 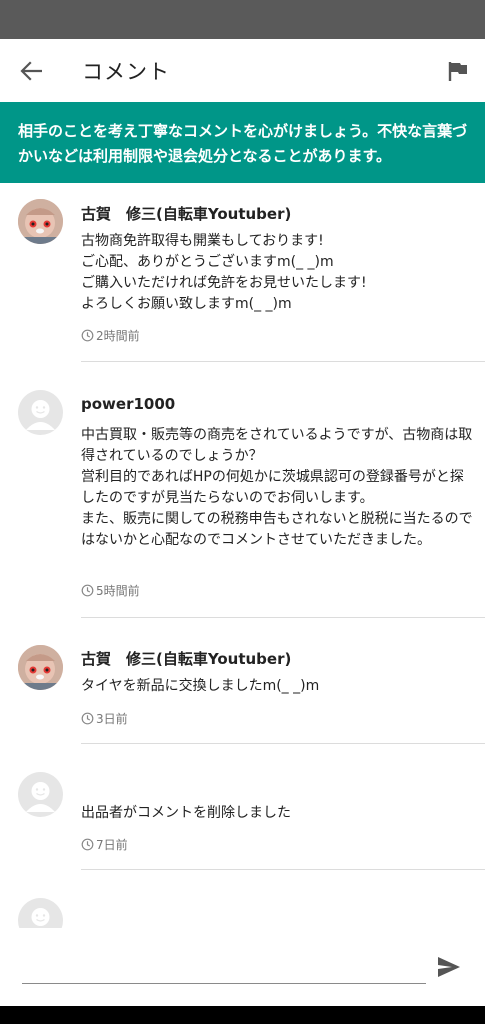 I want to click on comment-author: power1000, so click(x=128, y=404).